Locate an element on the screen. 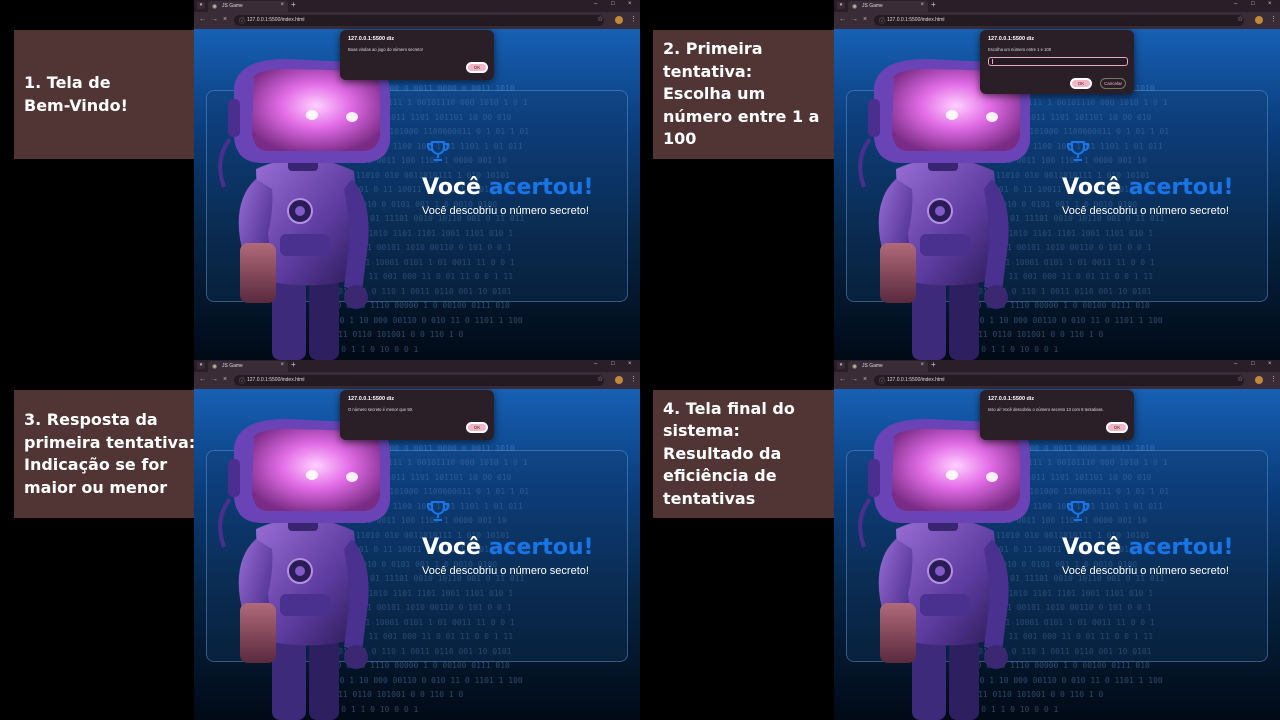 This screenshot has width=1280, height=720. caption-line: 1. Tela de is located at coordinates (67, 82).